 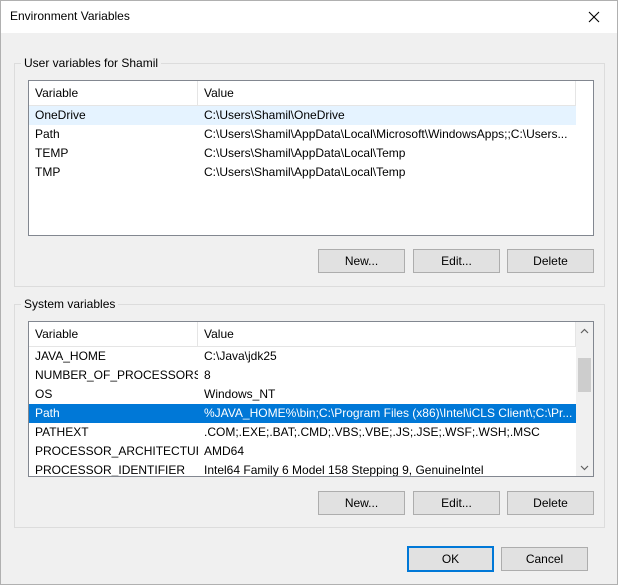 I want to click on variable-value-cell: C:\Java\jdk25, so click(x=240, y=356).